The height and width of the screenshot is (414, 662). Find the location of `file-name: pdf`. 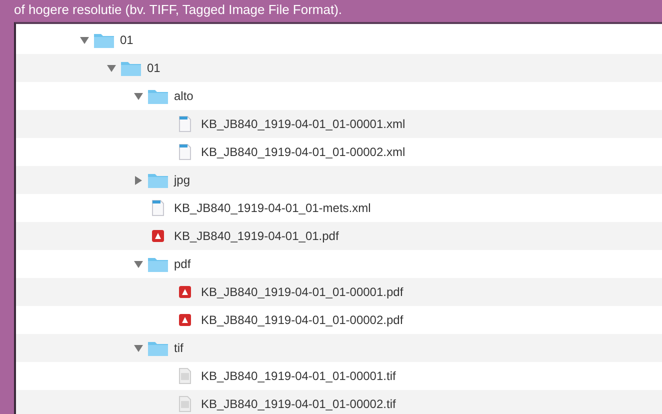

file-name: pdf is located at coordinates (182, 264).